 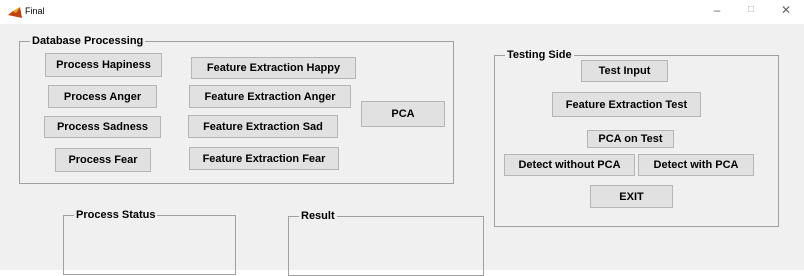 What do you see at coordinates (403, 114) in the screenshot?
I see `pca-button: PCA` at bounding box center [403, 114].